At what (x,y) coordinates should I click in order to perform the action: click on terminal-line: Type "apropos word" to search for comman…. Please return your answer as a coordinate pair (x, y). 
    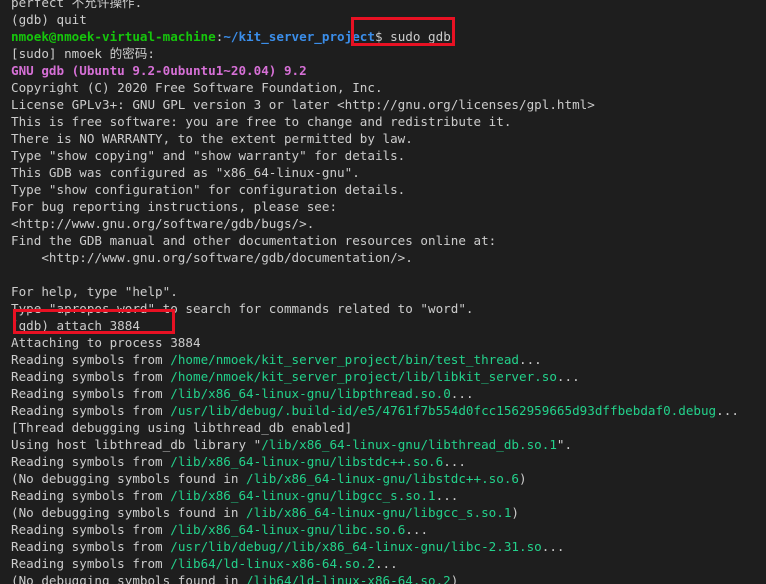
    Looking at the image, I should click on (383, 308).